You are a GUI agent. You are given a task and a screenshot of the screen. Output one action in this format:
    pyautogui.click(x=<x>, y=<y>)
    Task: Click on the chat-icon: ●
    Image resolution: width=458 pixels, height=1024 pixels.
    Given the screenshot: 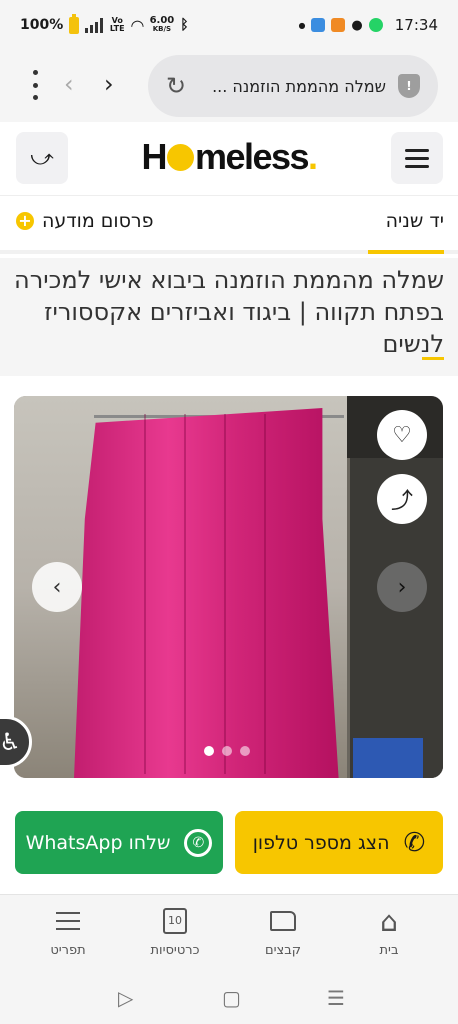 What is the action you would take?
    pyautogui.click(x=357, y=25)
    